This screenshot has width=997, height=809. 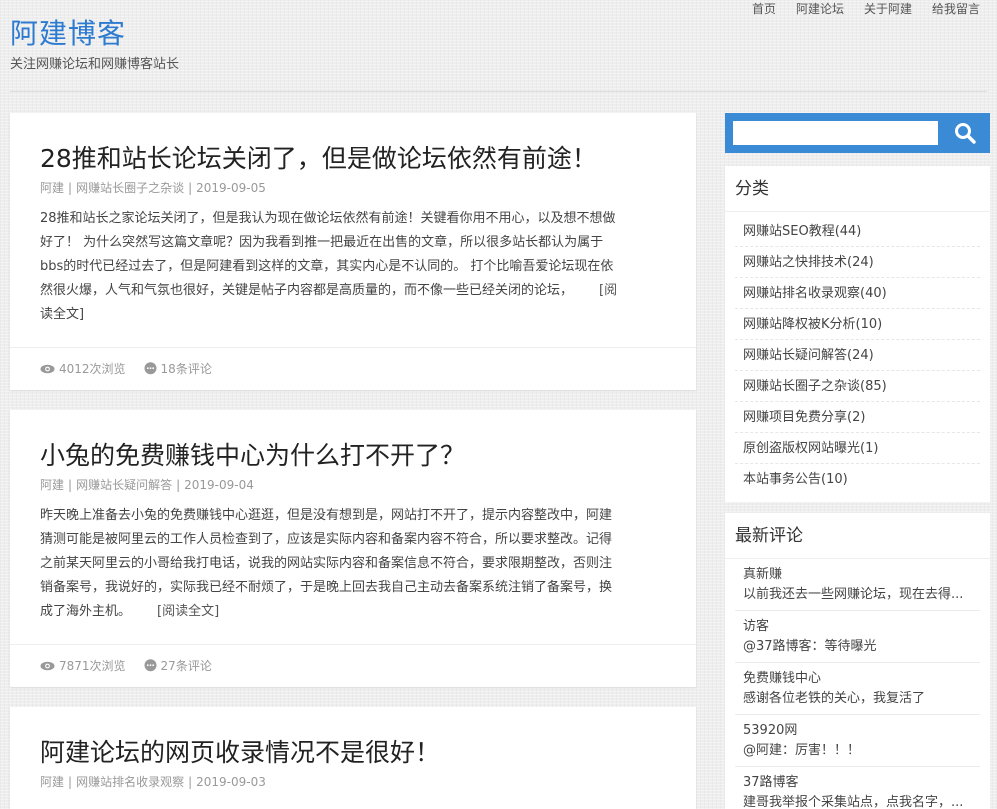 What do you see at coordinates (810, 646) in the screenshot?
I see `comment-text: @37路博客：等待曝光` at bounding box center [810, 646].